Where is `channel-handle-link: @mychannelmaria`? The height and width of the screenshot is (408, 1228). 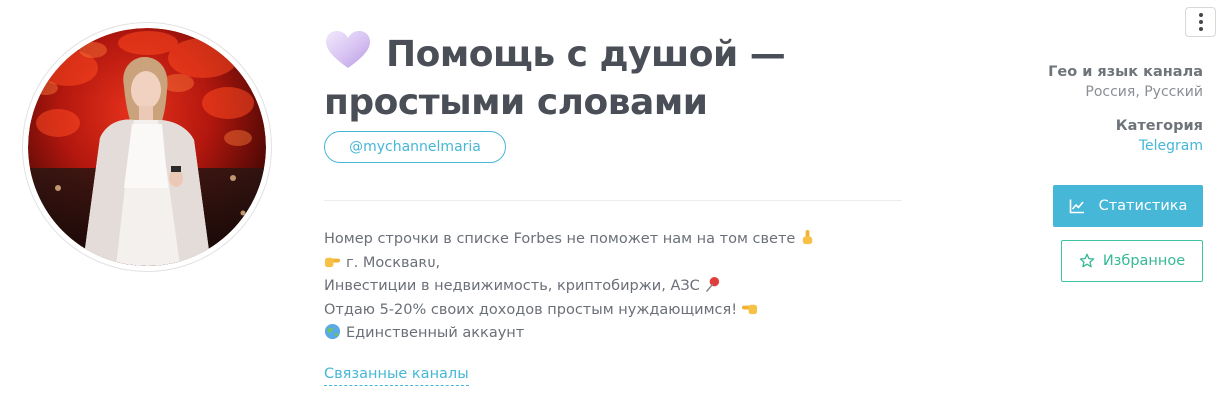
channel-handle-link: @mychannelmaria is located at coordinates (415, 147).